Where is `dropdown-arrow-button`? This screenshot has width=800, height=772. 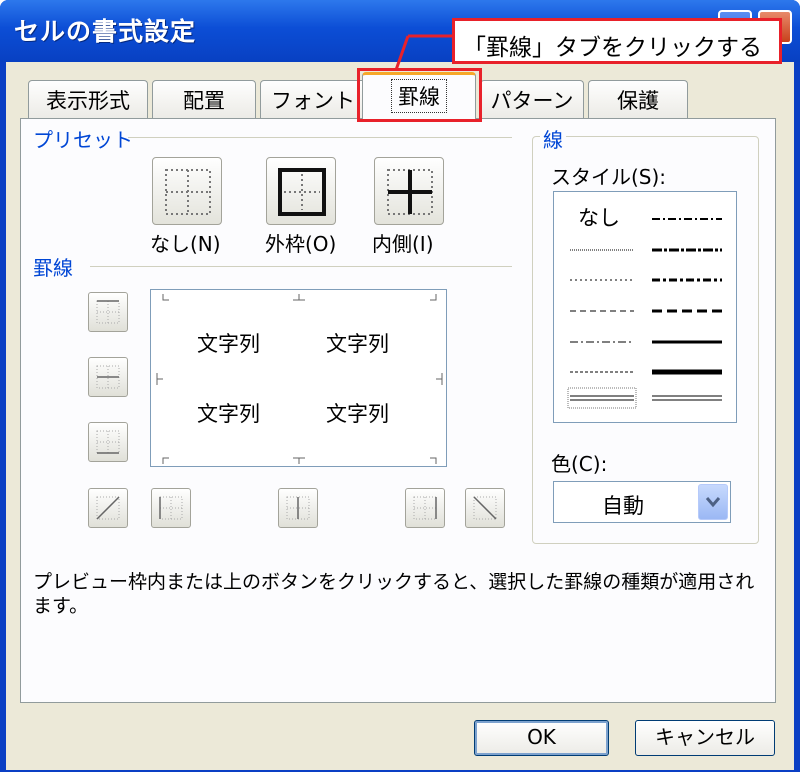
dropdown-arrow-button is located at coordinates (713, 502).